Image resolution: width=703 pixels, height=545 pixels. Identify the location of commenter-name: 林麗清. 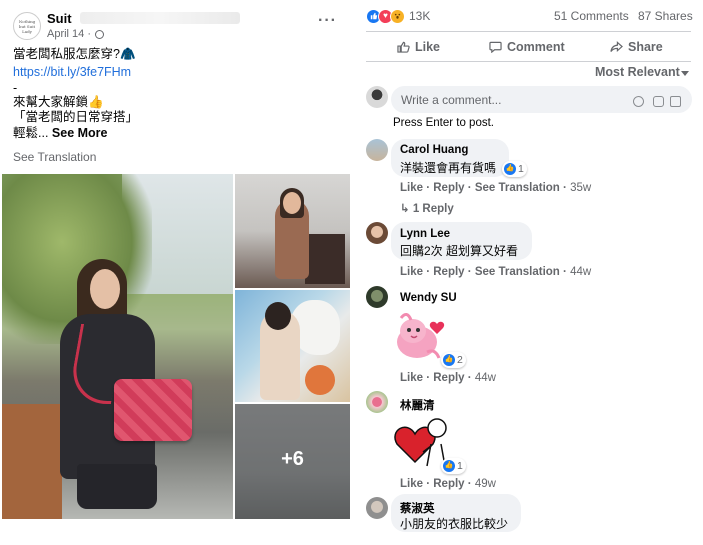
(417, 405).